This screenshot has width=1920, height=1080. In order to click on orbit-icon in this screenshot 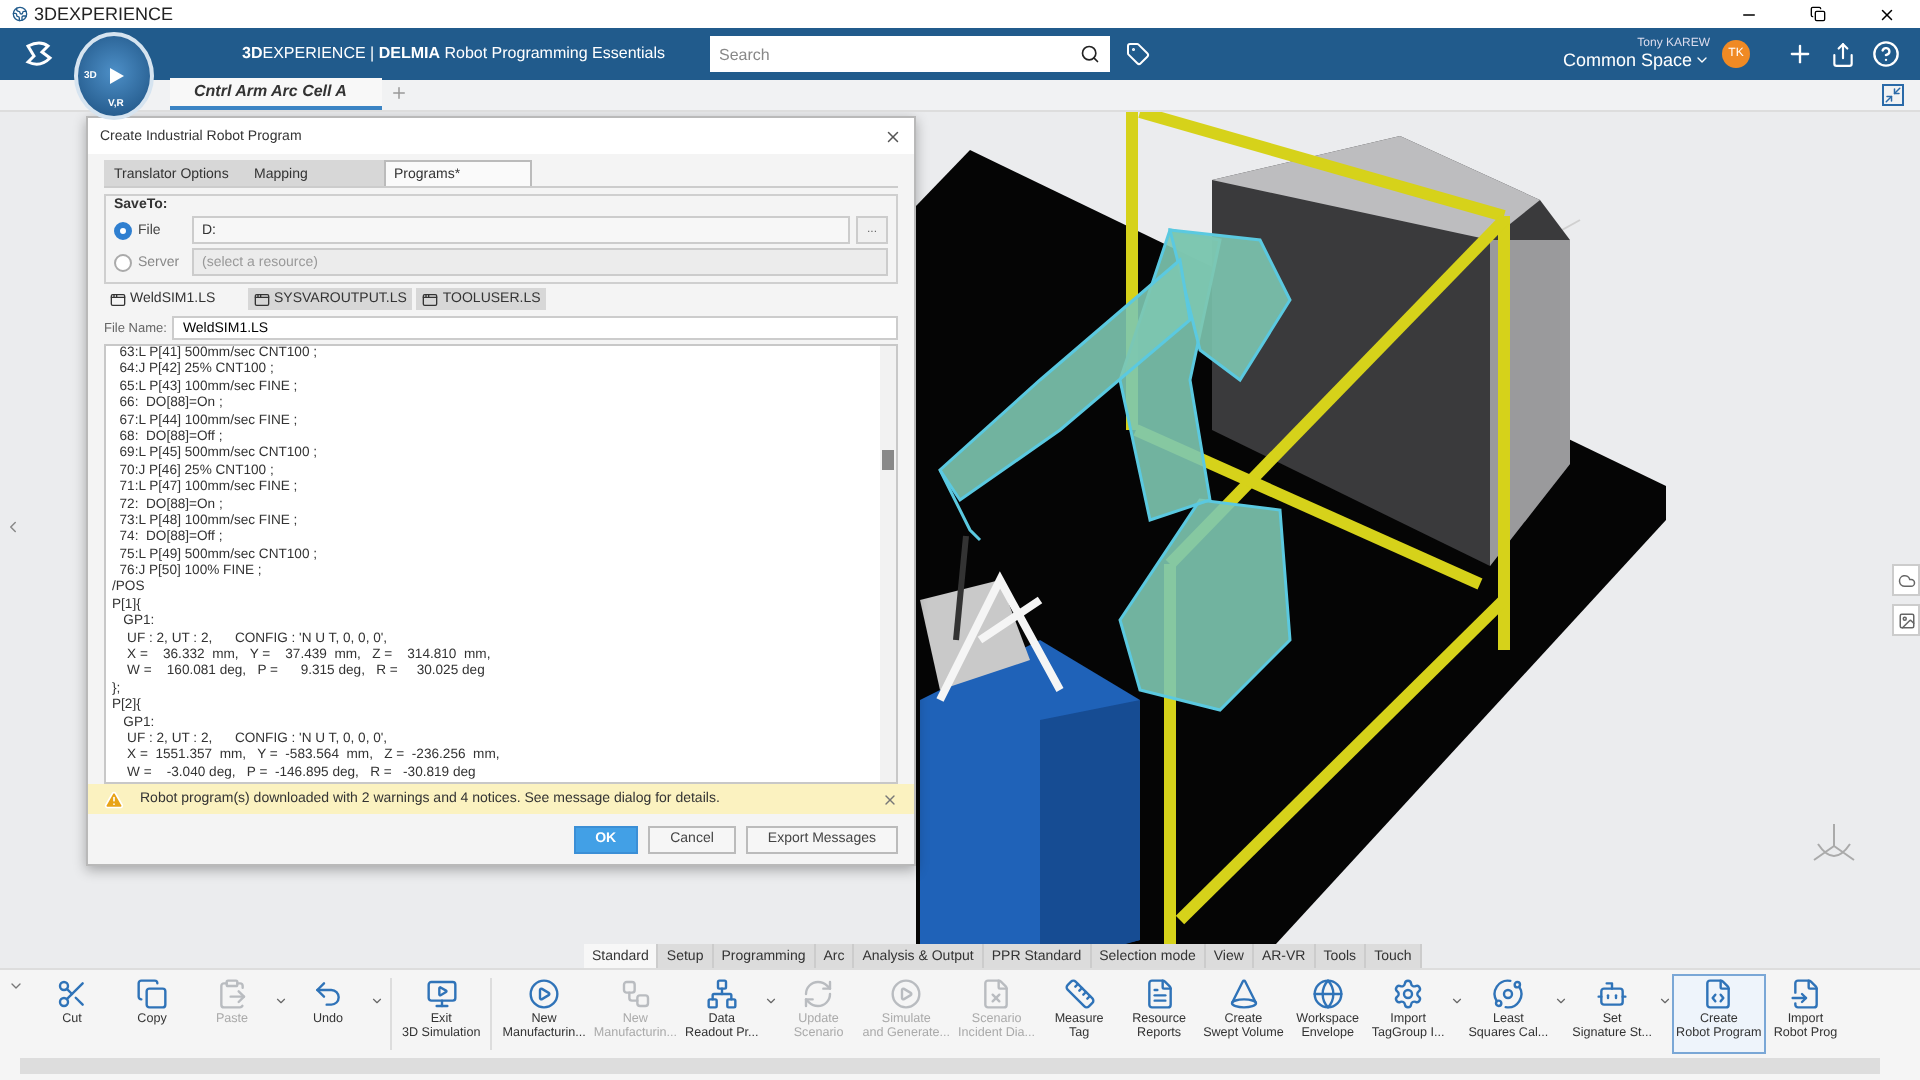, I will do `click(1508, 994)`.